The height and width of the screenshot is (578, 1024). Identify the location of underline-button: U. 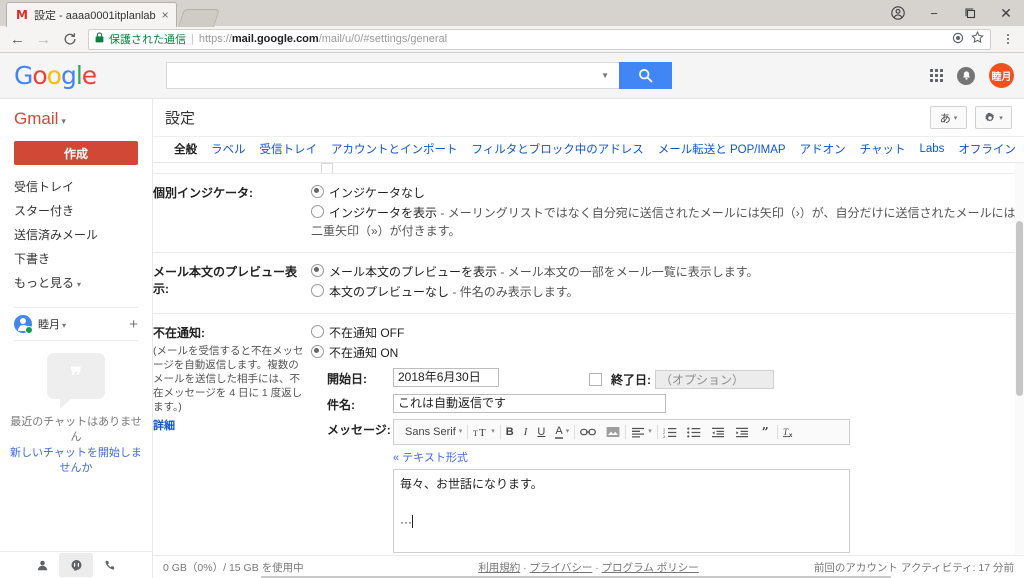
(541, 432).